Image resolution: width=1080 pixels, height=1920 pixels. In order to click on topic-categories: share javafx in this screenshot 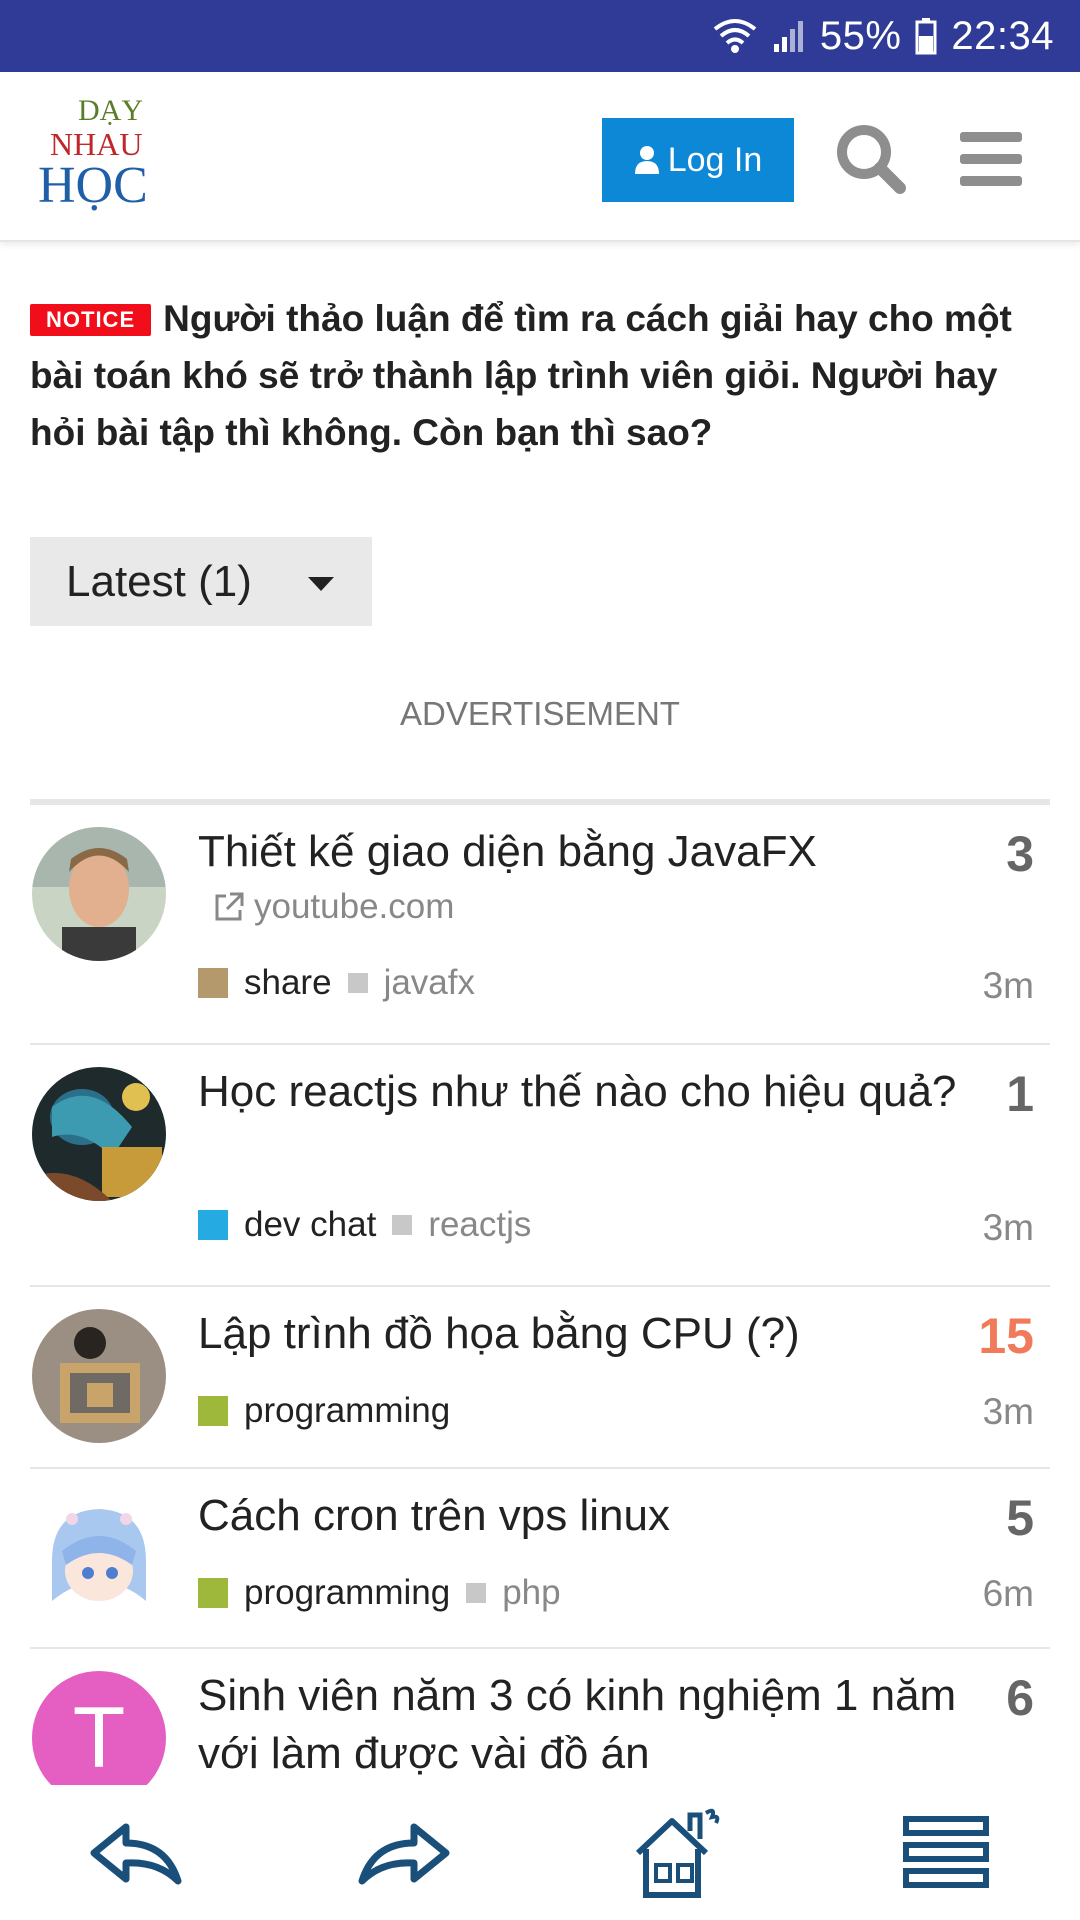, I will do `click(336, 983)`.